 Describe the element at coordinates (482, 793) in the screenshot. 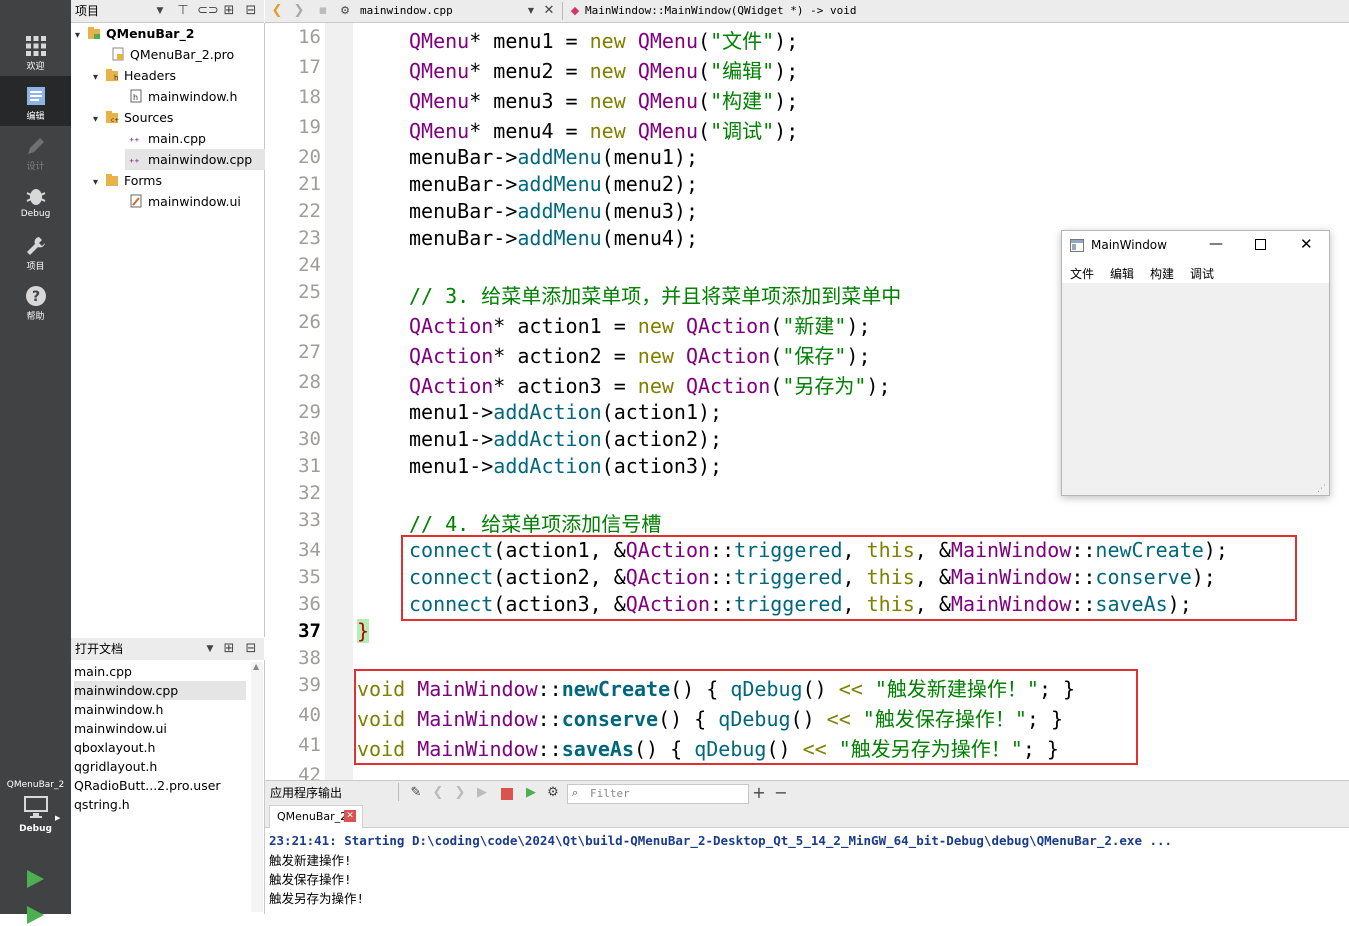

I see `rerun-icon: ▶` at that location.